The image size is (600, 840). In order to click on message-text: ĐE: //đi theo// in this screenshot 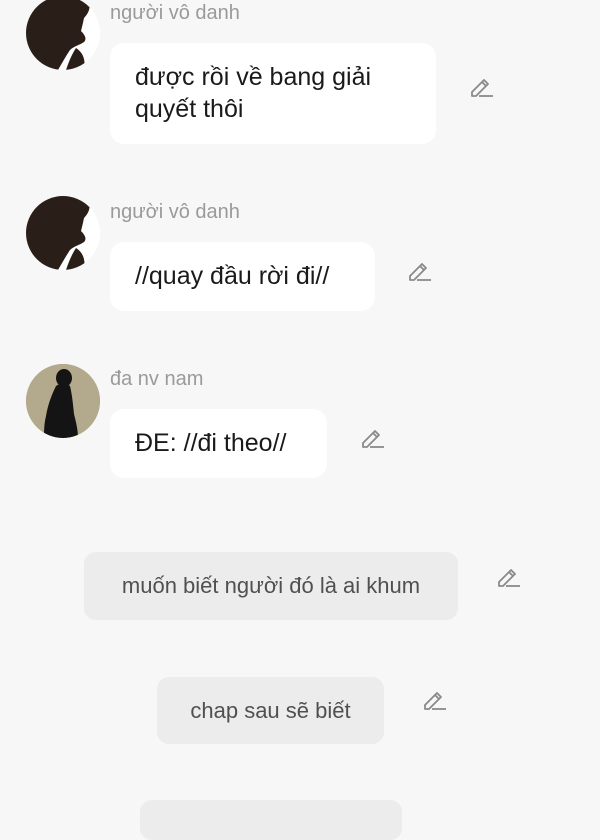, I will do `click(211, 443)`.